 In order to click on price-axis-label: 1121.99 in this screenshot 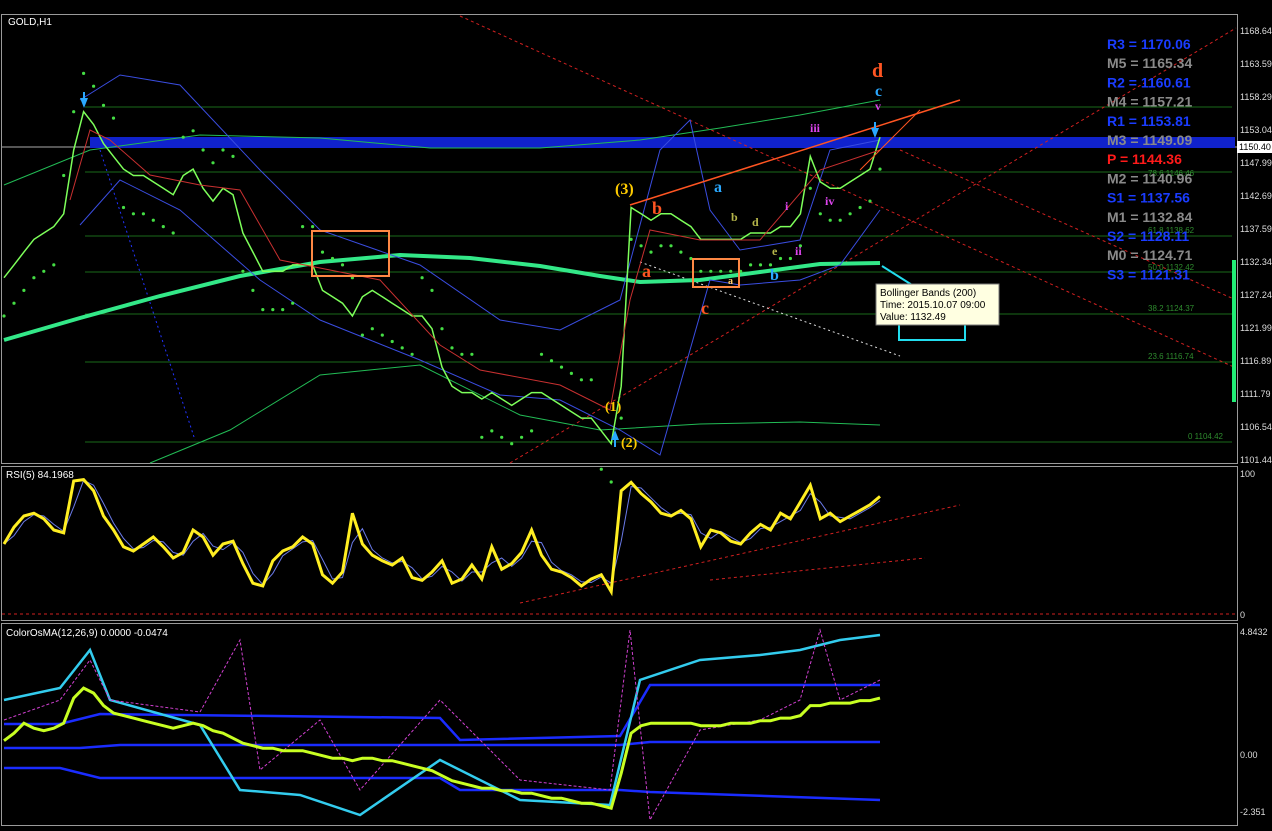, I will do `click(1256, 328)`.